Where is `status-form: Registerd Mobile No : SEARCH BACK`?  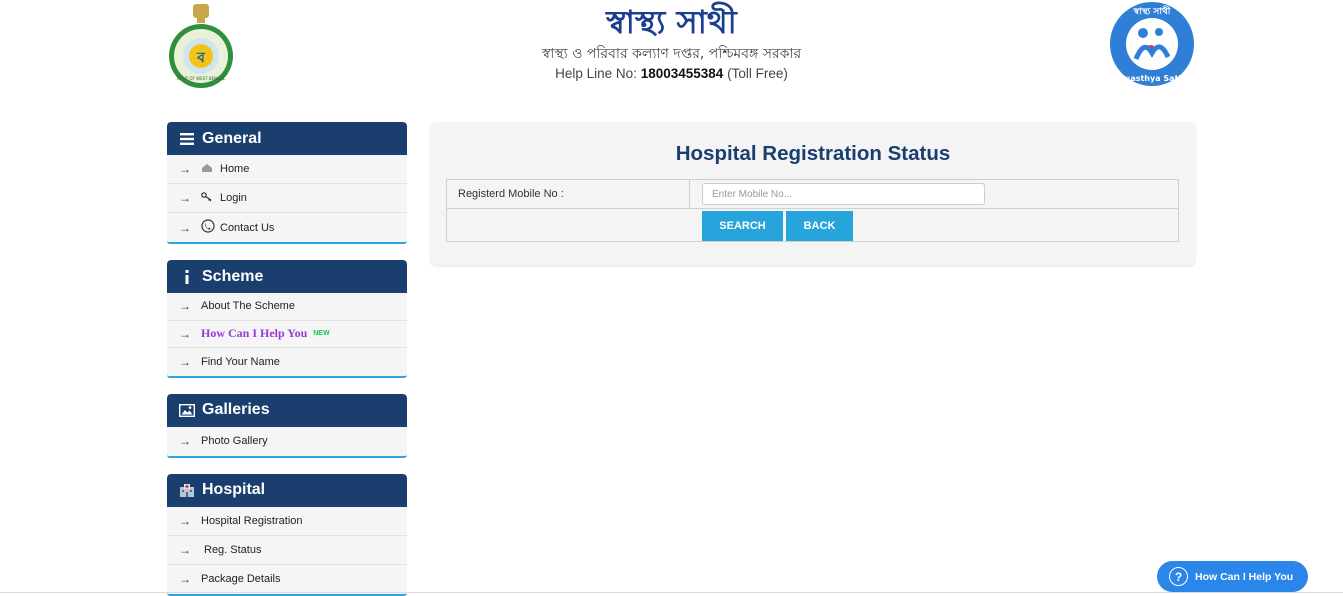 status-form: Registerd Mobile No : SEARCH BACK is located at coordinates (812, 210).